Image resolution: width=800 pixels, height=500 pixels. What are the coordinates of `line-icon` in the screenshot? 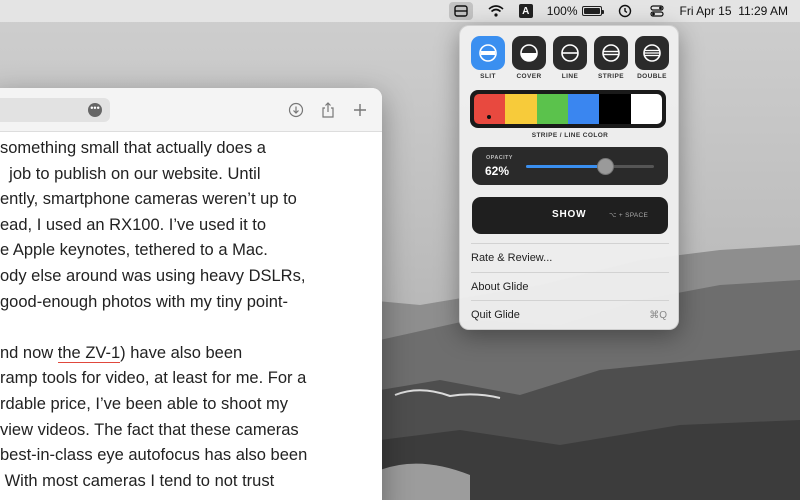 It's located at (570, 53).